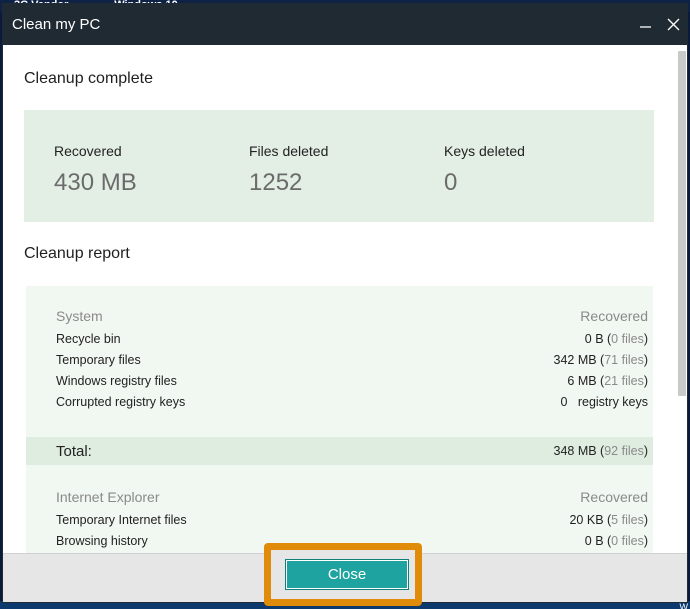 Image resolution: width=690 pixels, height=609 pixels. I want to click on minimize-icon, so click(645, 27).